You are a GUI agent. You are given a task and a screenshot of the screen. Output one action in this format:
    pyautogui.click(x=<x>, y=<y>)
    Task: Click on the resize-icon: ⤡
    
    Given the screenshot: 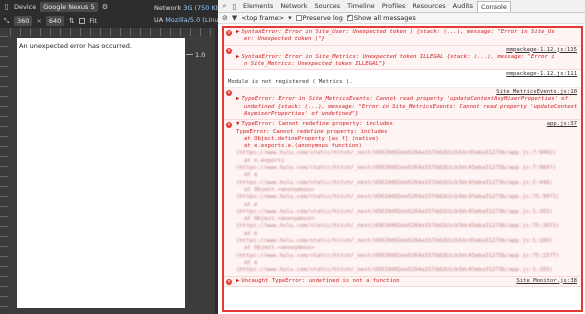 What is the action you would take?
    pyautogui.click(x=6, y=20)
    